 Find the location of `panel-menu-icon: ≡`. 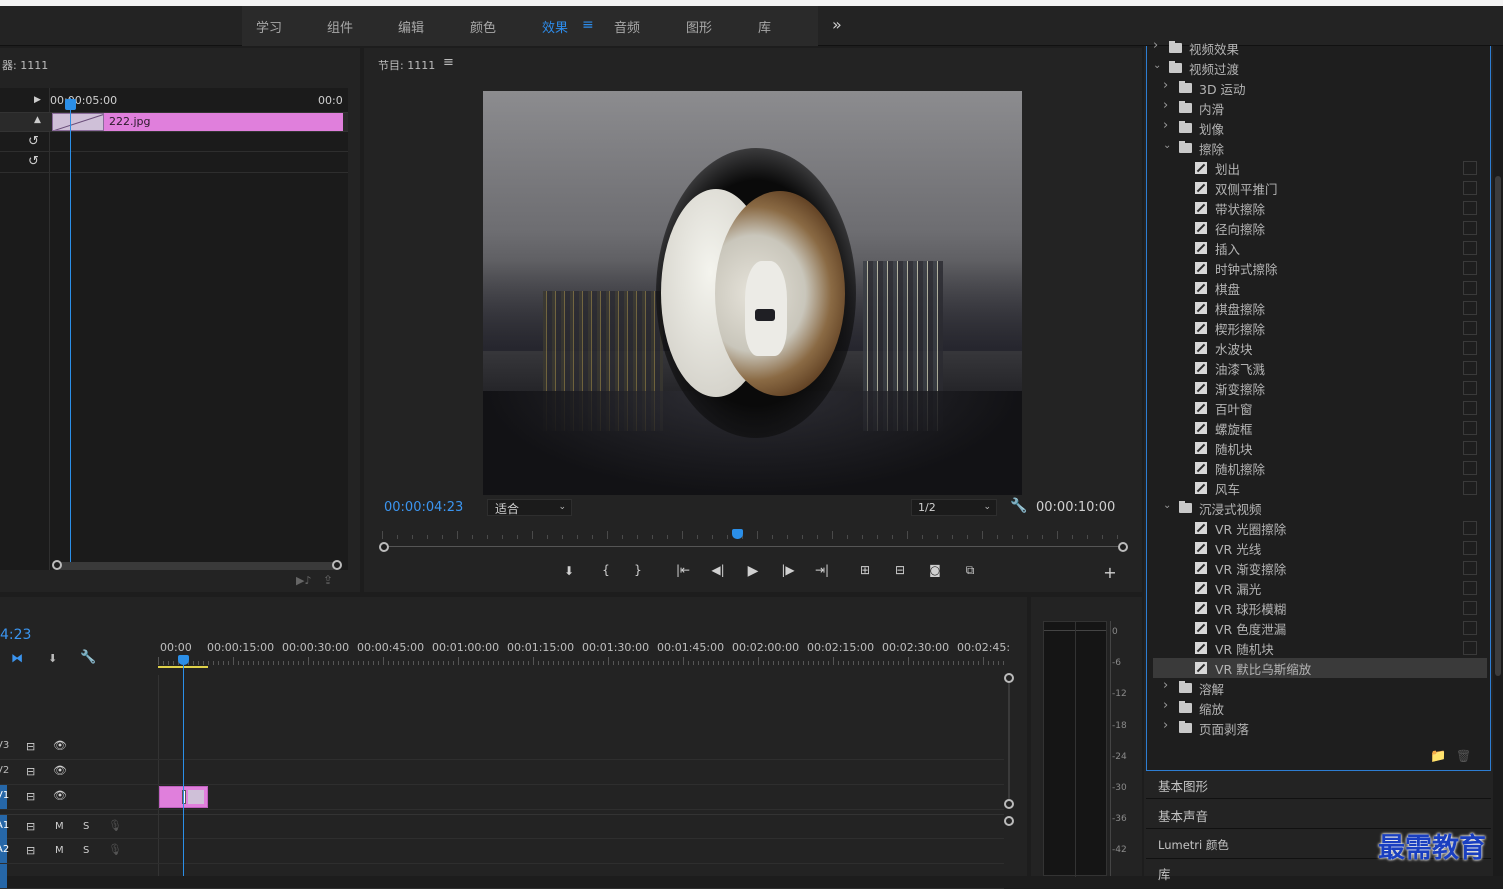

panel-menu-icon: ≡ is located at coordinates (448, 62).